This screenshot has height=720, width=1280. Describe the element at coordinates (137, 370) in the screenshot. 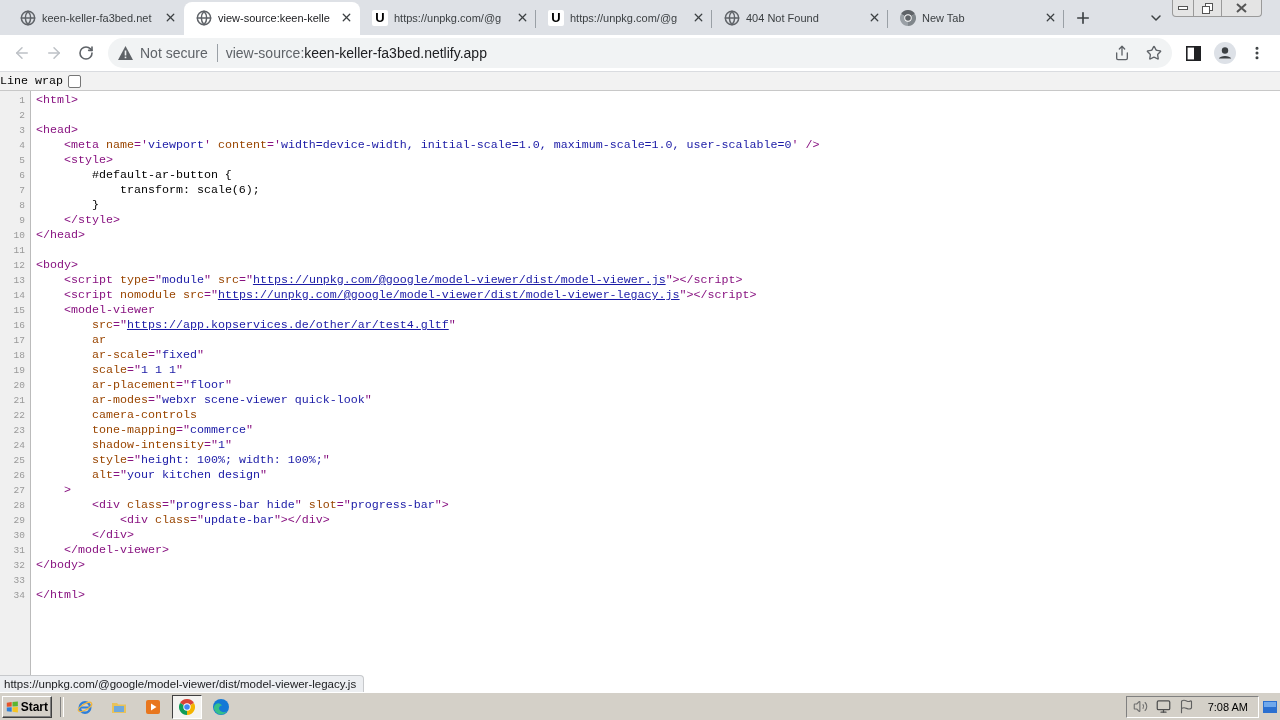

I see `code-line: scale="1 1 1"` at that location.